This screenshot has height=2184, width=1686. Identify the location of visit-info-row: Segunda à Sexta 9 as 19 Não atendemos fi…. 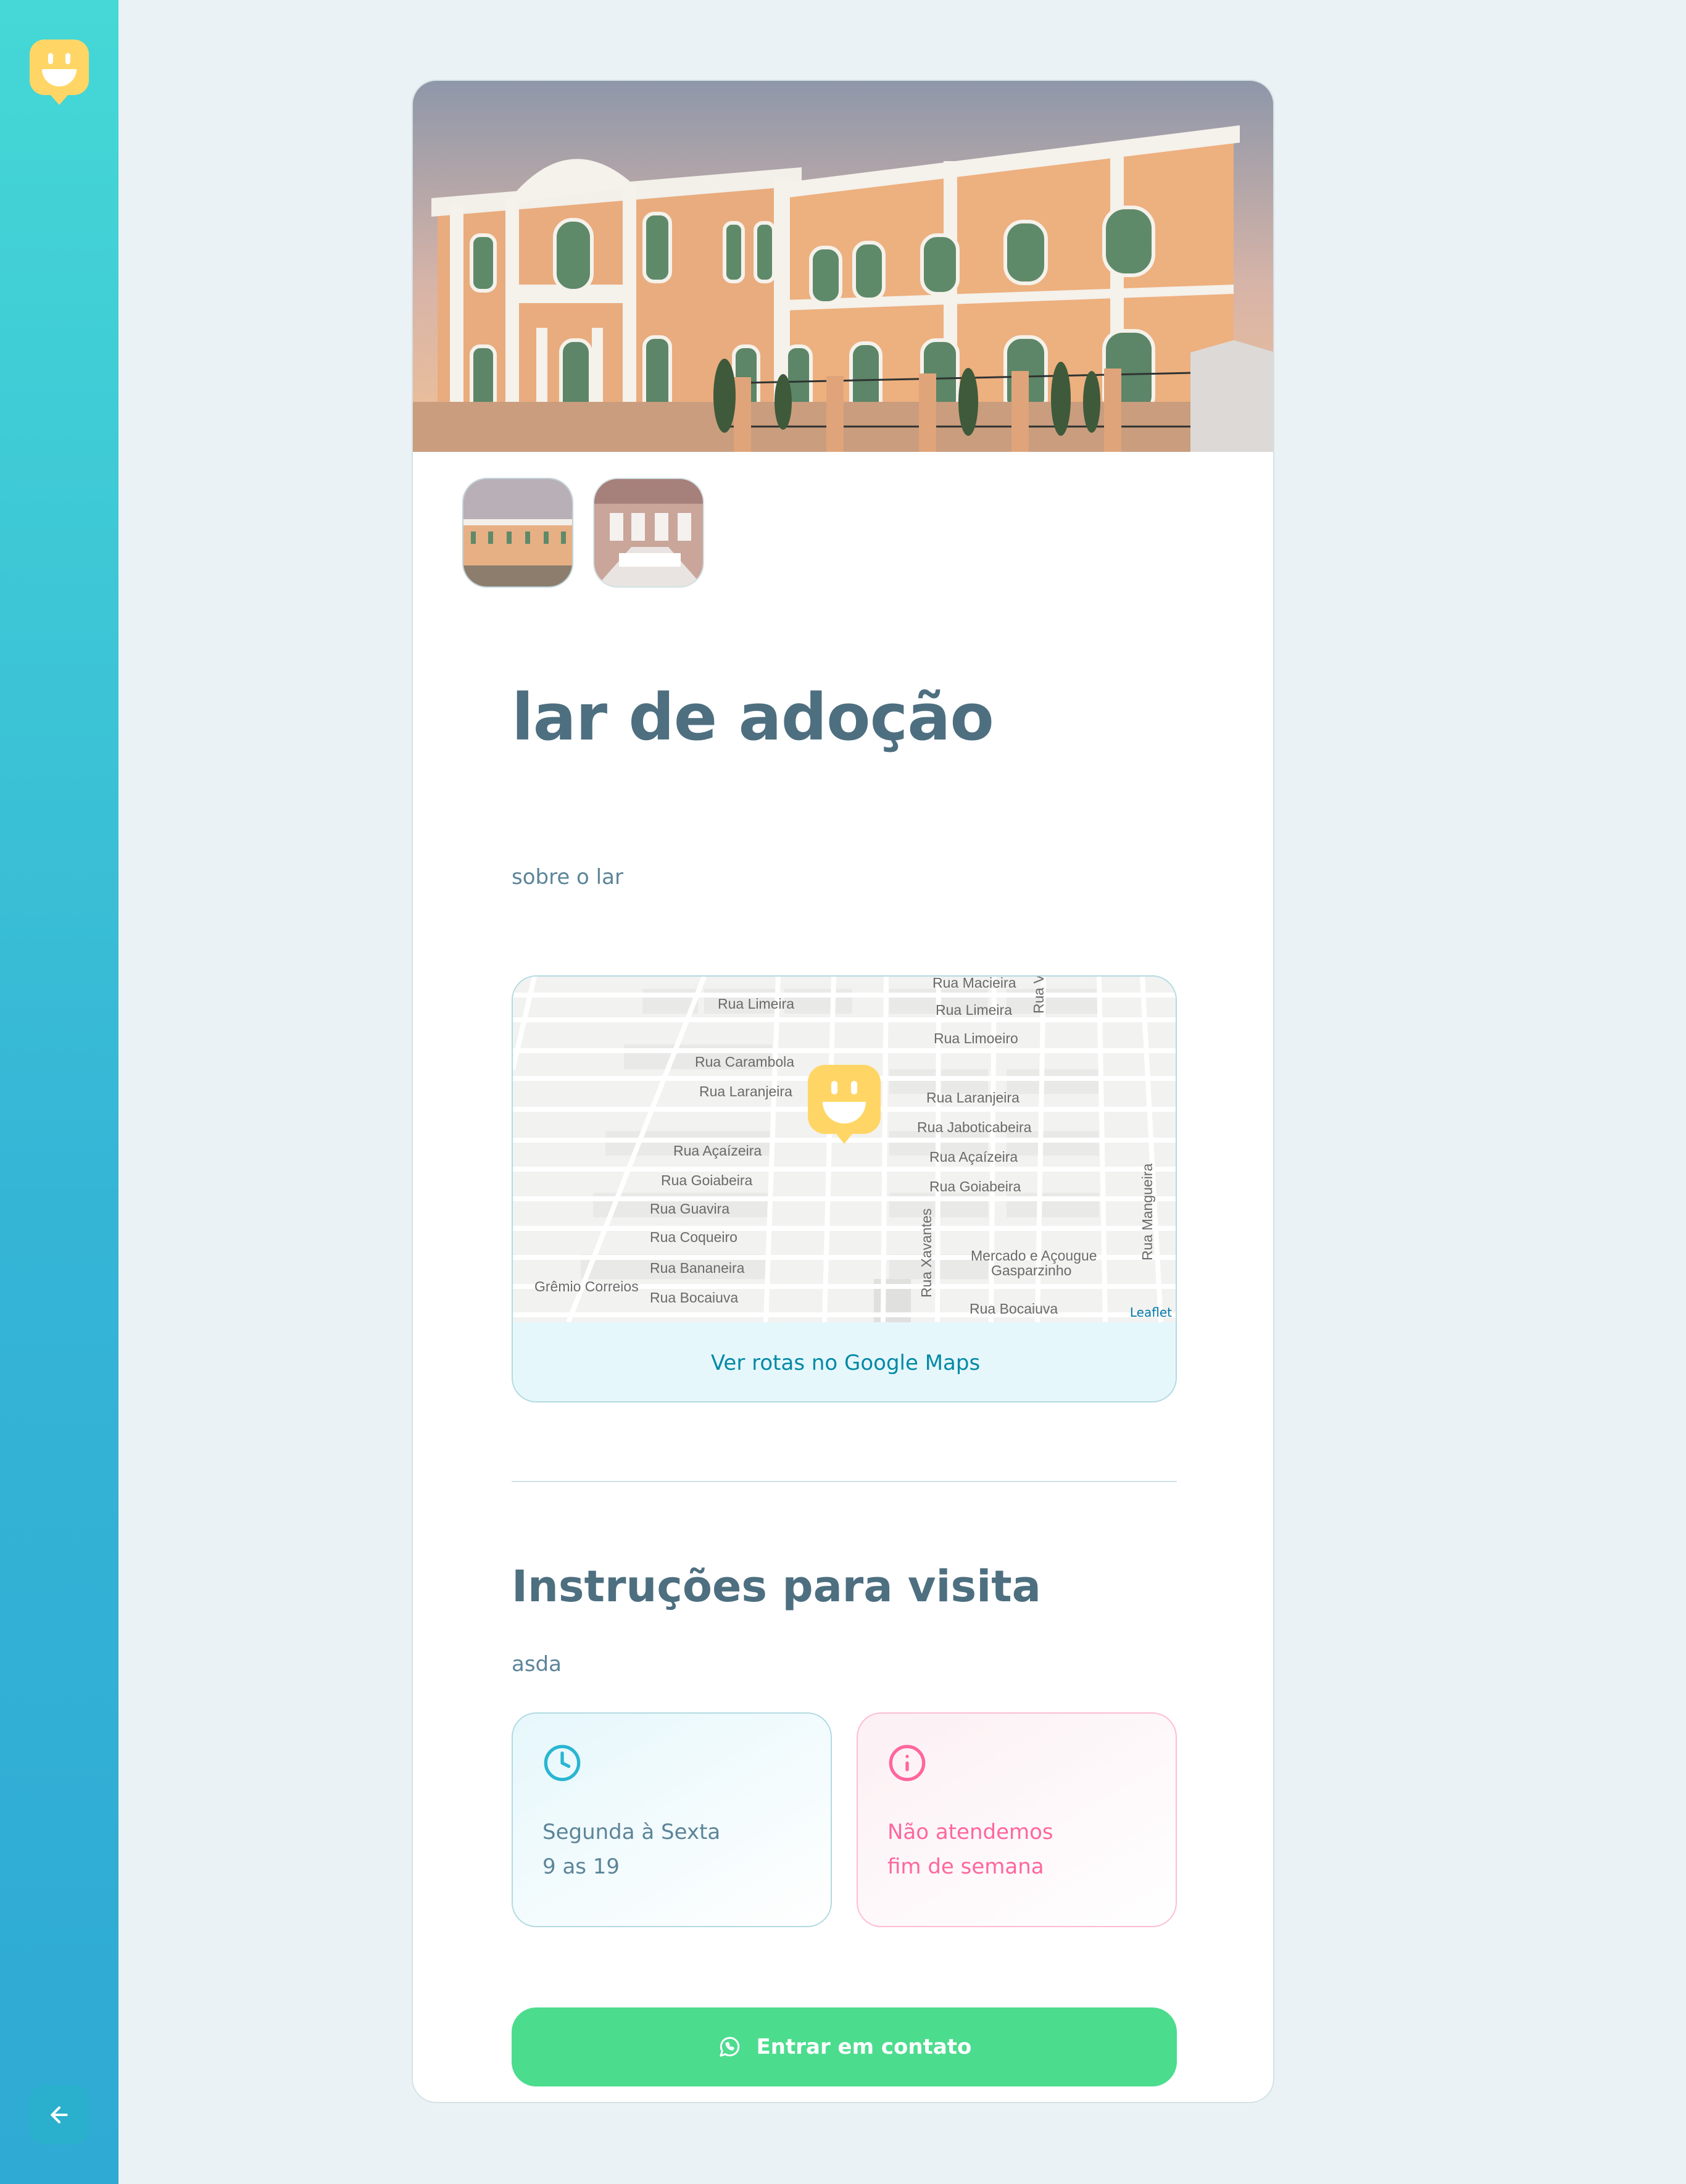
(844, 1819).